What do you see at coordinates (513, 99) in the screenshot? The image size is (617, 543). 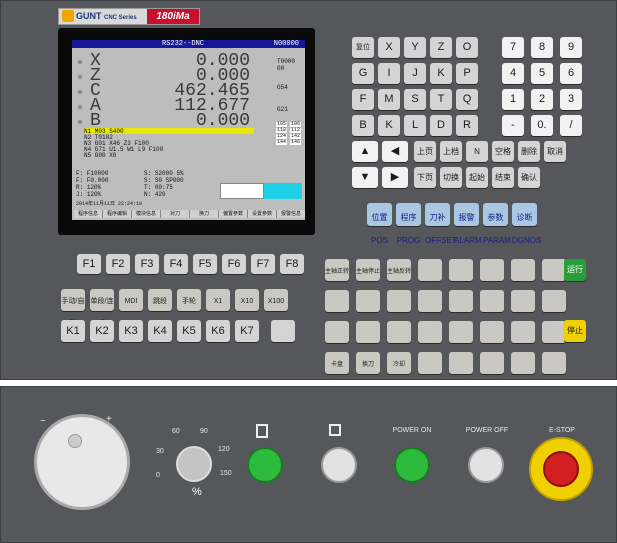 I see `key-2-5: 1` at bounding box center [513, 99].